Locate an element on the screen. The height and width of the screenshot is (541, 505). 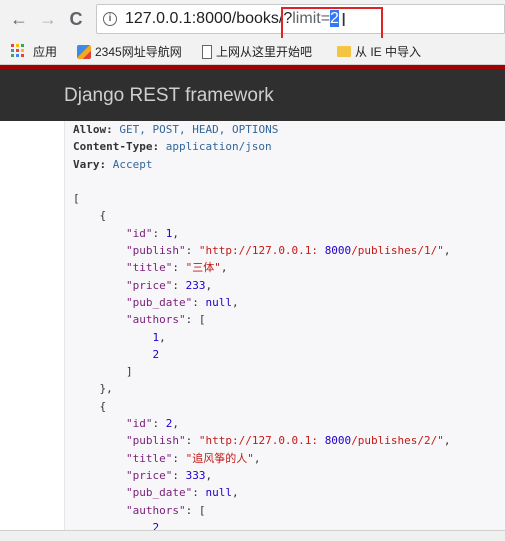
json-line: "price": 233, is located at coordinates (169, 285).